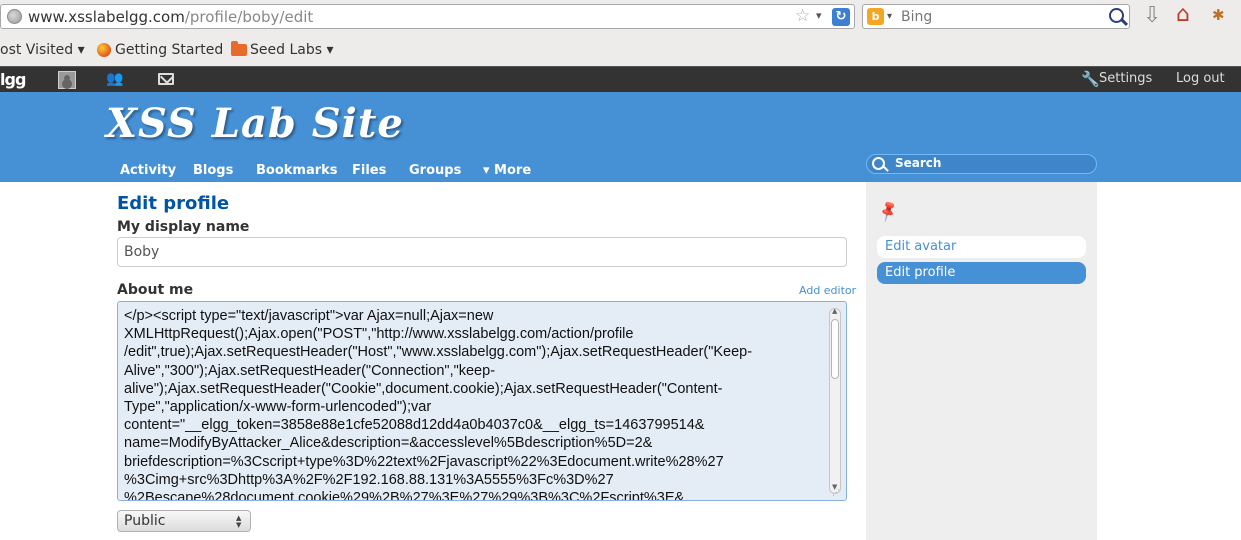 This screenshot has height=540, width=1241. I want to click on display-name-label: My display name, so click(183, 227).